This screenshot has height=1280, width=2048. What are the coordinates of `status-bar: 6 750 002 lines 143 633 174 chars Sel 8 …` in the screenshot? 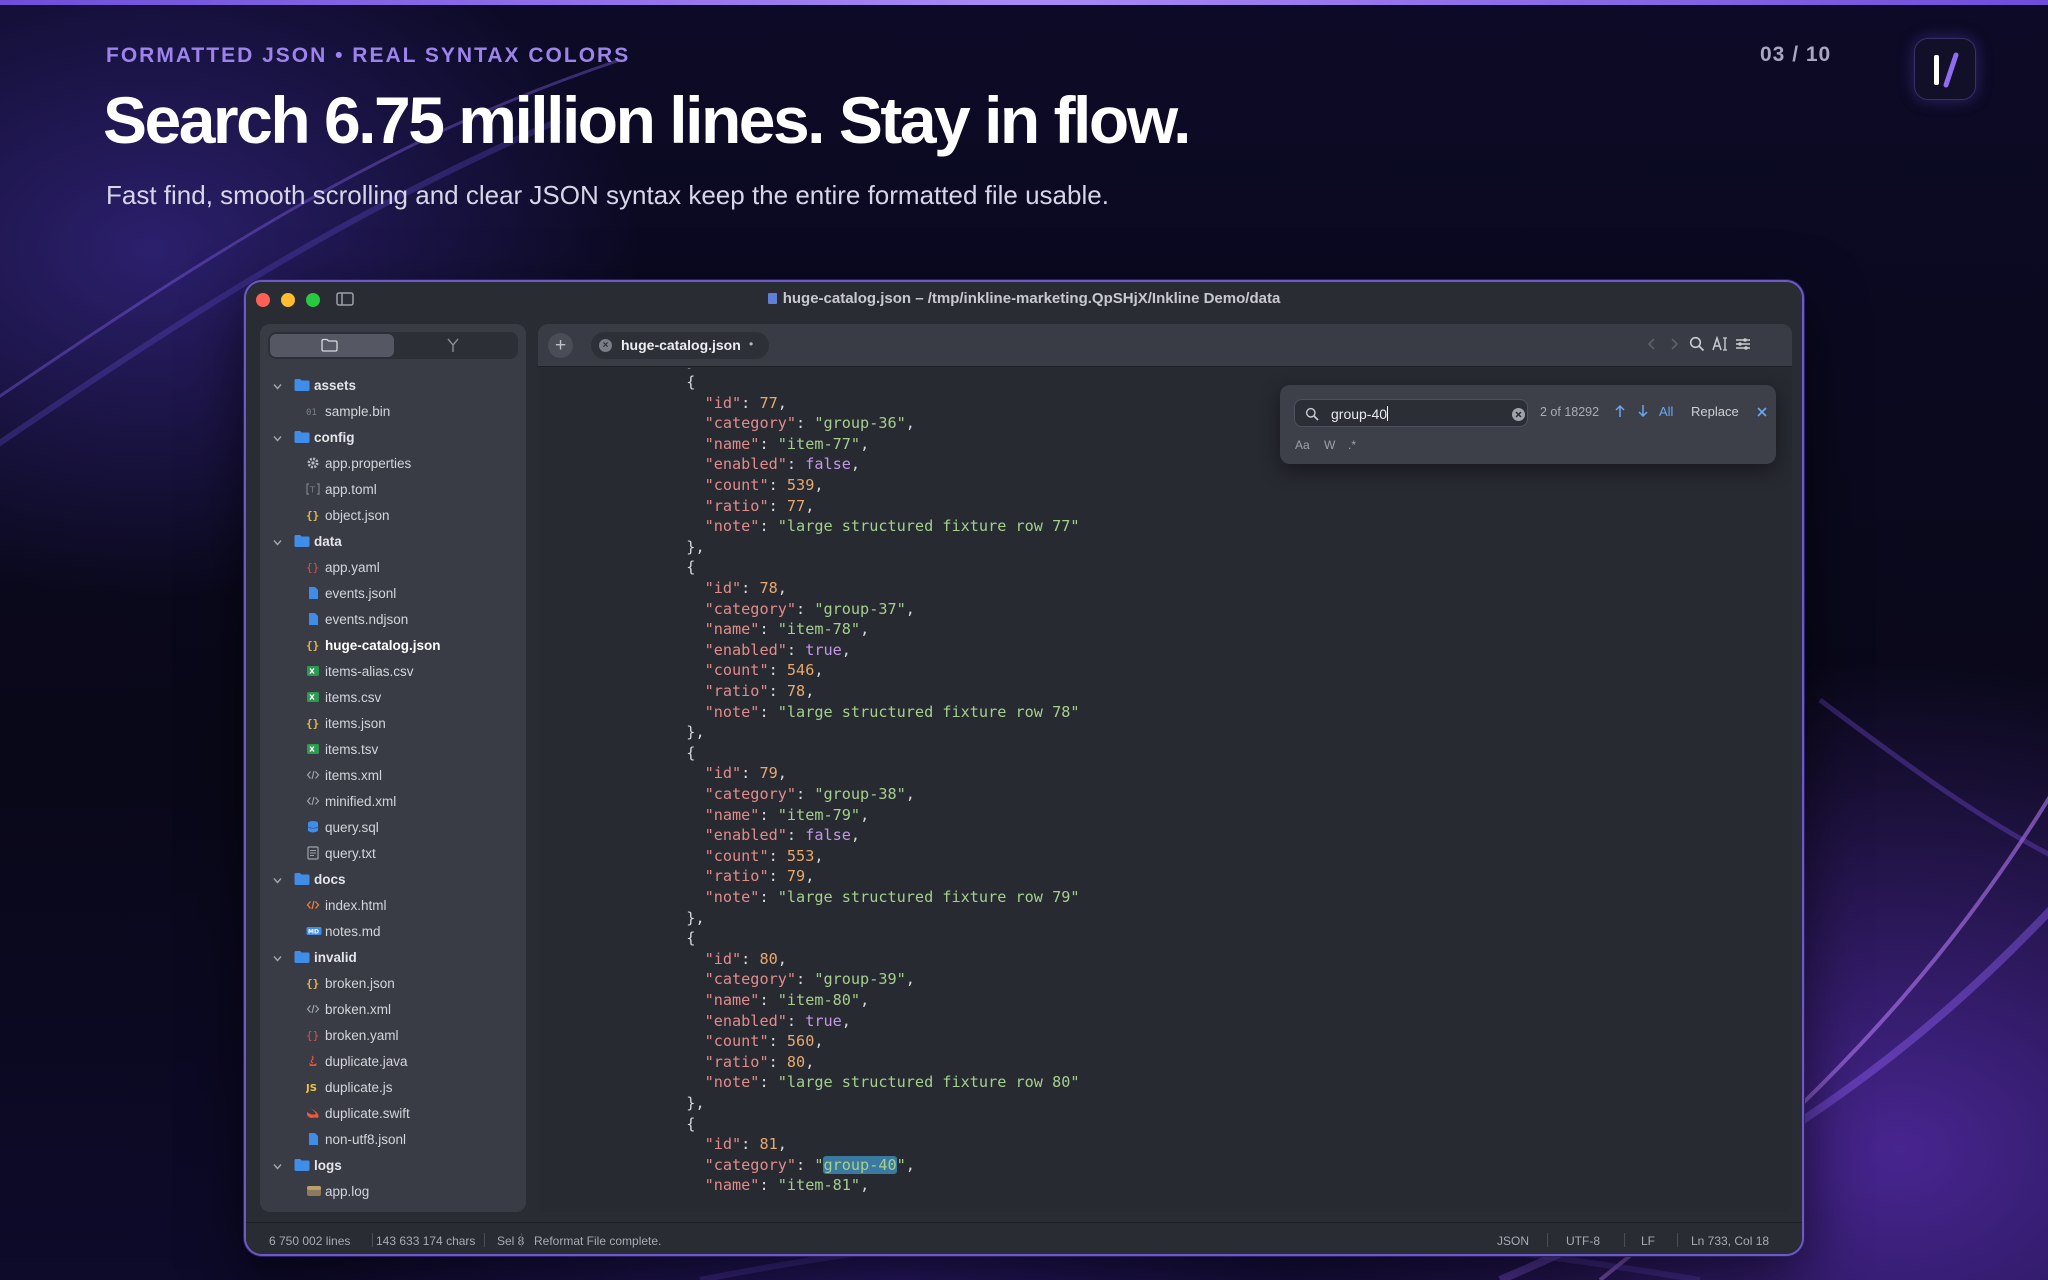 It's located at (1024, 1238).